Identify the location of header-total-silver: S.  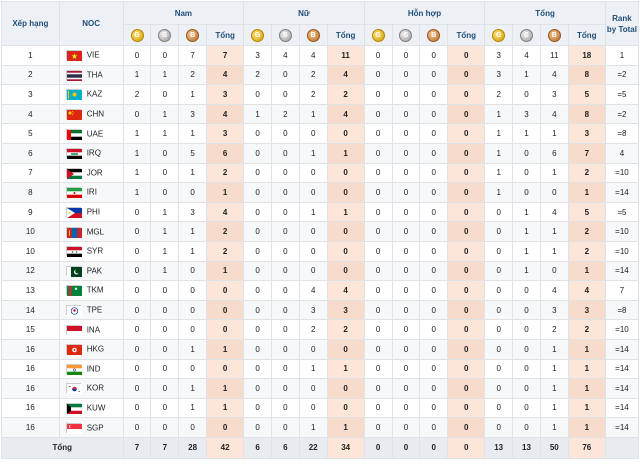
(526, 35).